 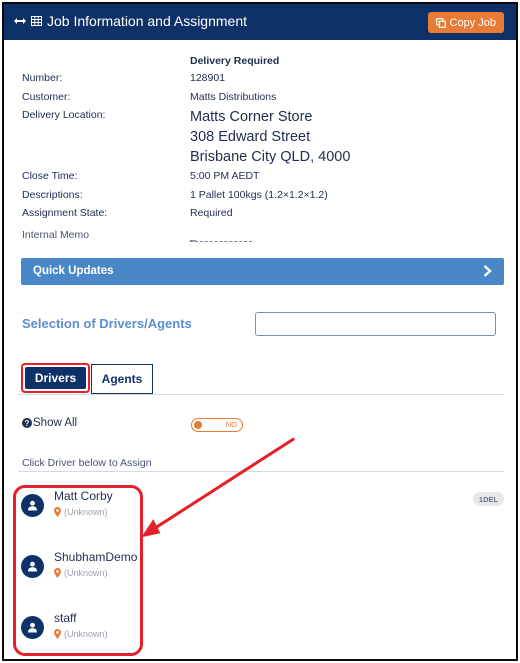 I want to click on job-status-heading: Delivery Required, so click(x=235, y=61).